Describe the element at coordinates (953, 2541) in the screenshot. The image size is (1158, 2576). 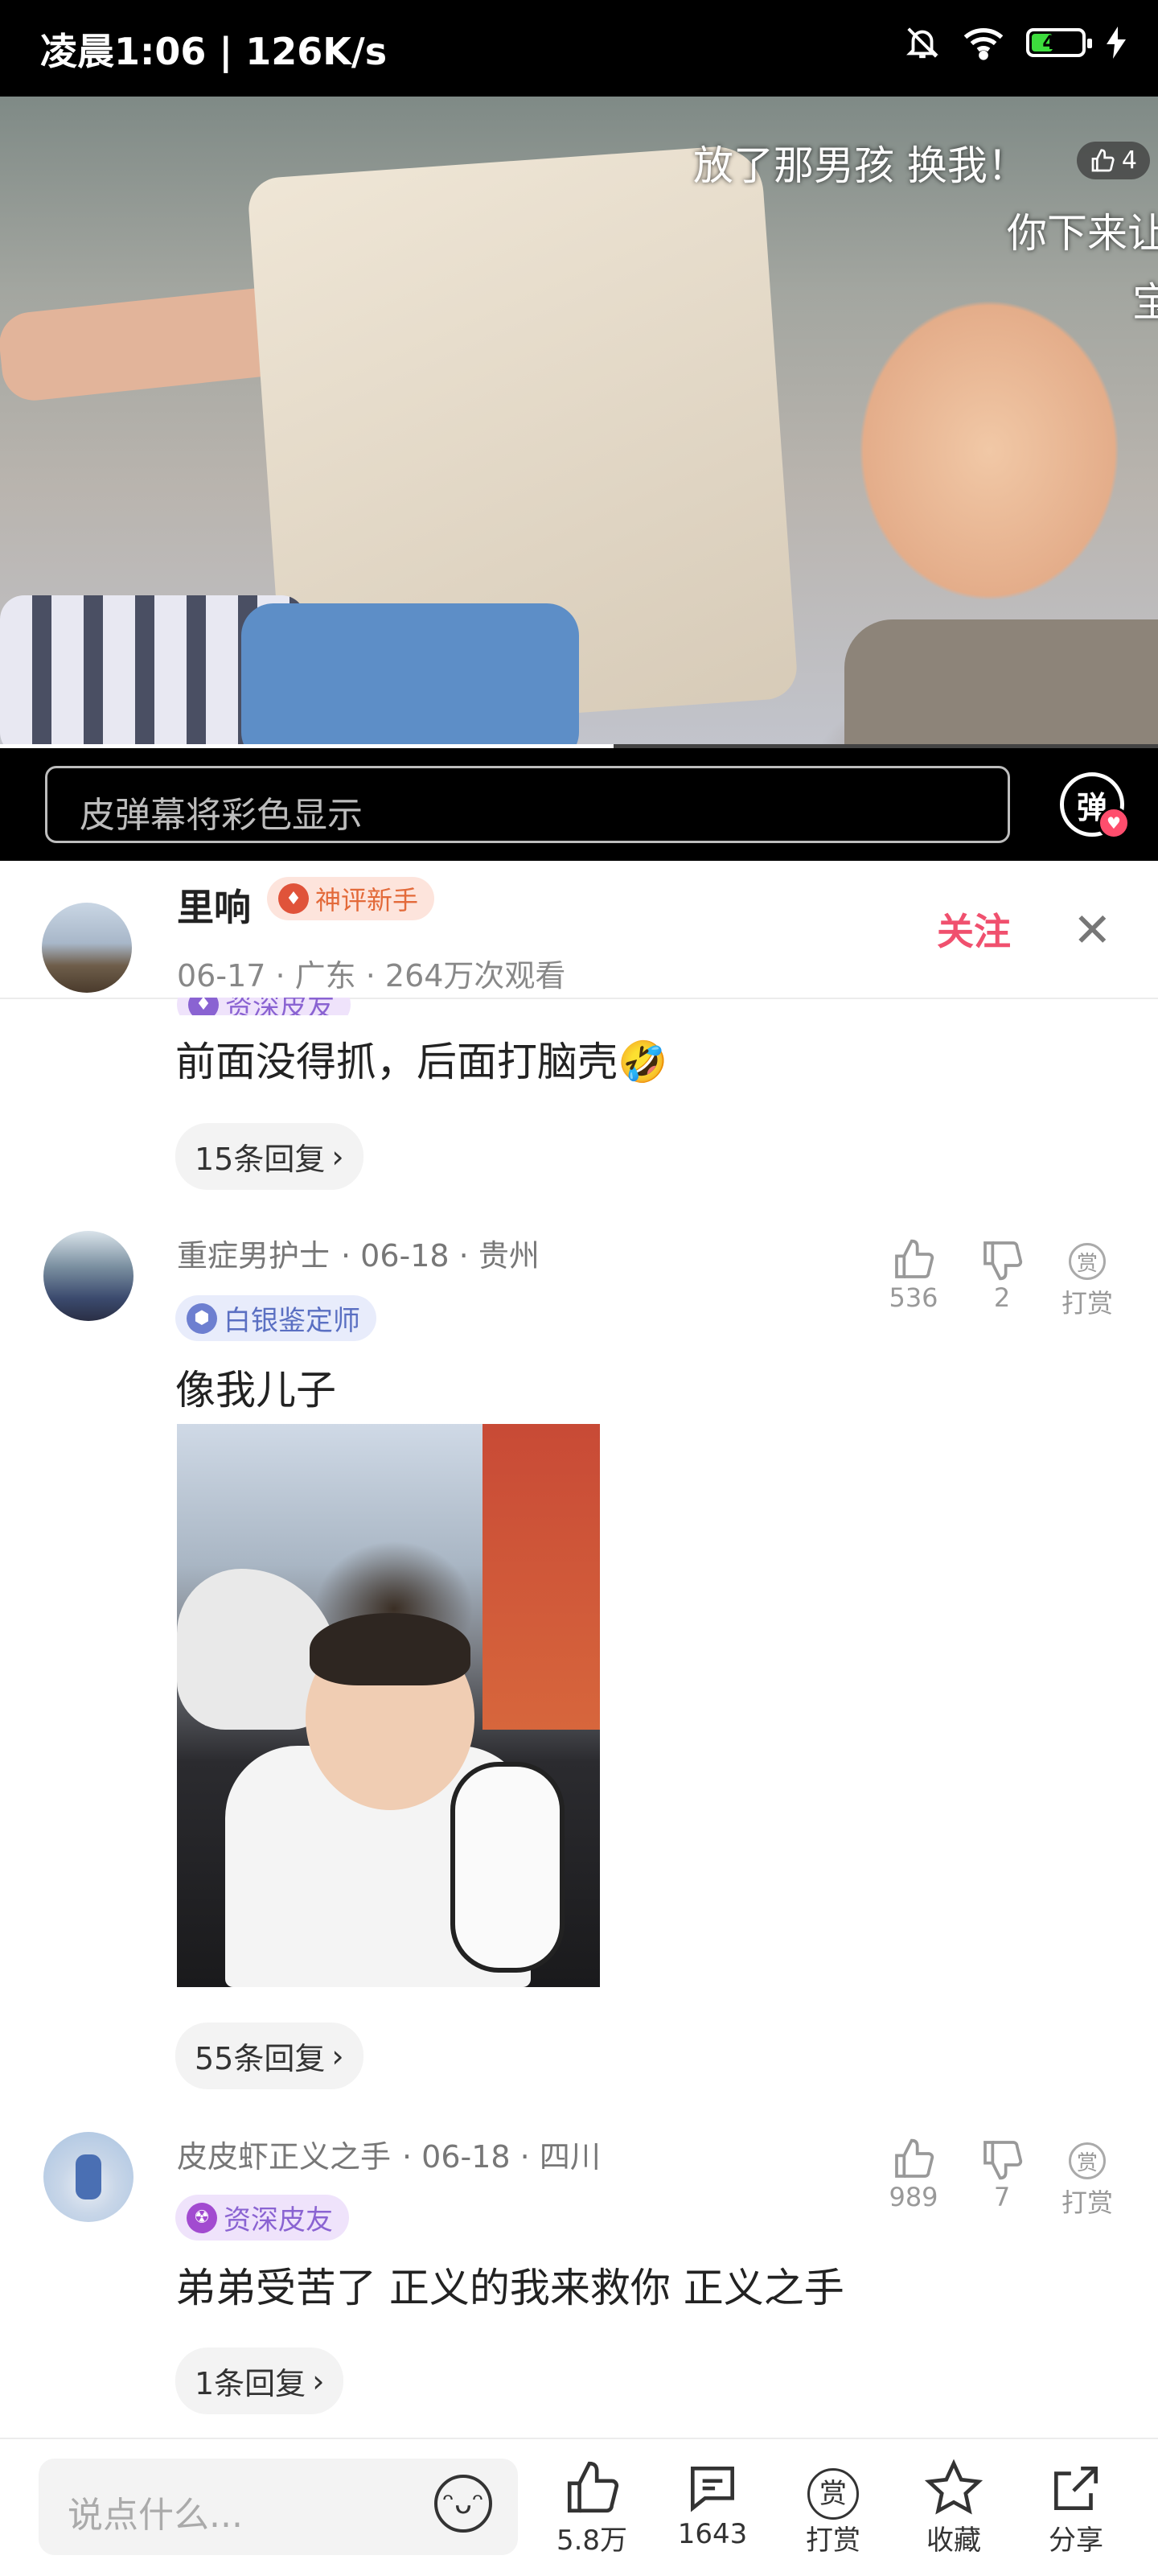
I see `favorite-label: 收藏` at that location.